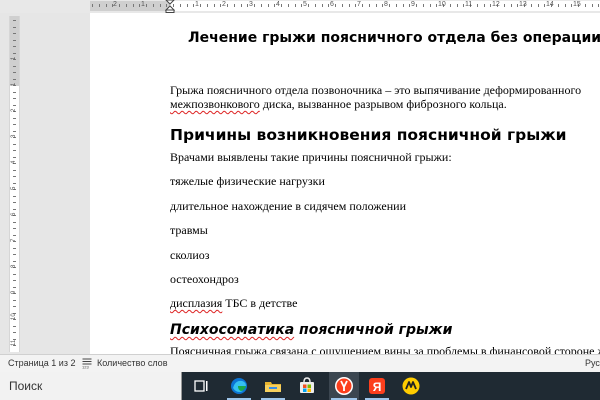 Image resolution: width=600 pixels, height=400 pixels. Describe the element at coordinates (577, 4) in the screenshot. I see `ruler-number: 15` at that location.